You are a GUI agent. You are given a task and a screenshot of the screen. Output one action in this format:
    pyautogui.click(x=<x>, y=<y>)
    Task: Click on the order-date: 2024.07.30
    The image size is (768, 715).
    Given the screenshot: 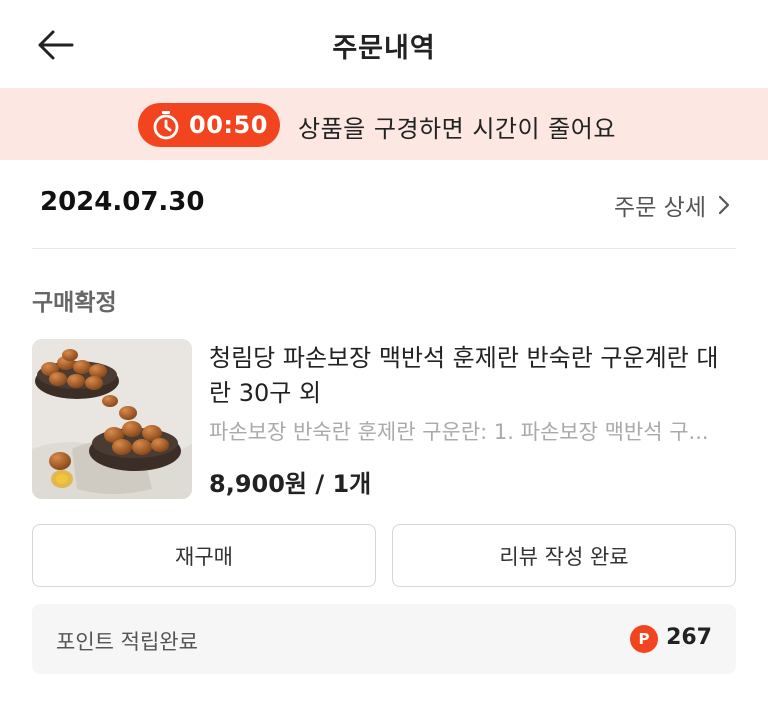 What is the action you would take?
    pyautogui.click(x=122, y=202)
    